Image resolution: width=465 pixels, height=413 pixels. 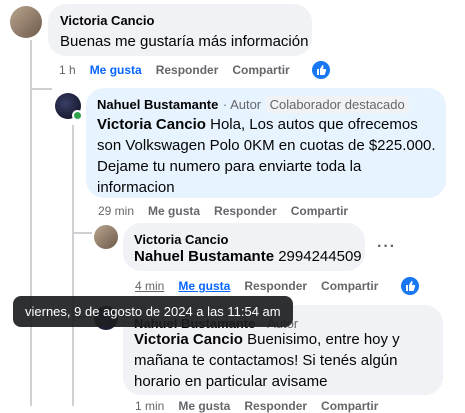 I want to click on contributor-badge: Colaborador destacado, so click(x=337, y=104).